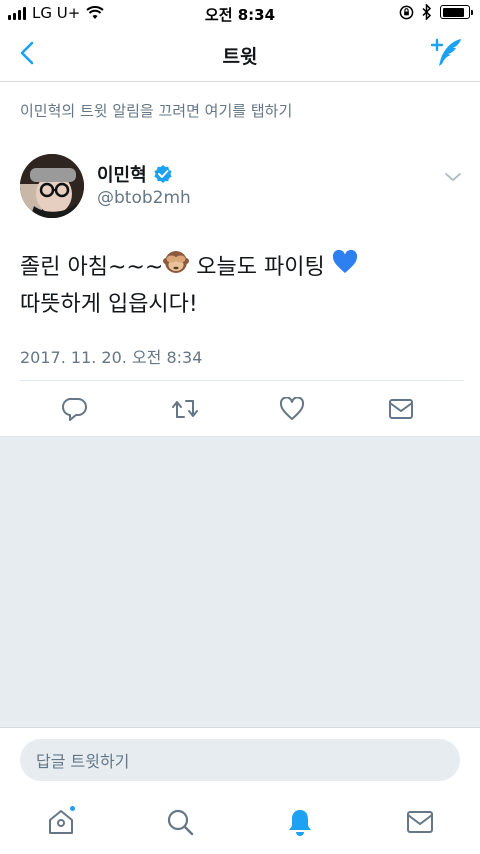 This screenshot has height=854, width=480. Describe the element at coordinates (240, 13) in the screenshot. I see `status-bar: LG U+ 오전 8:34` at that location.